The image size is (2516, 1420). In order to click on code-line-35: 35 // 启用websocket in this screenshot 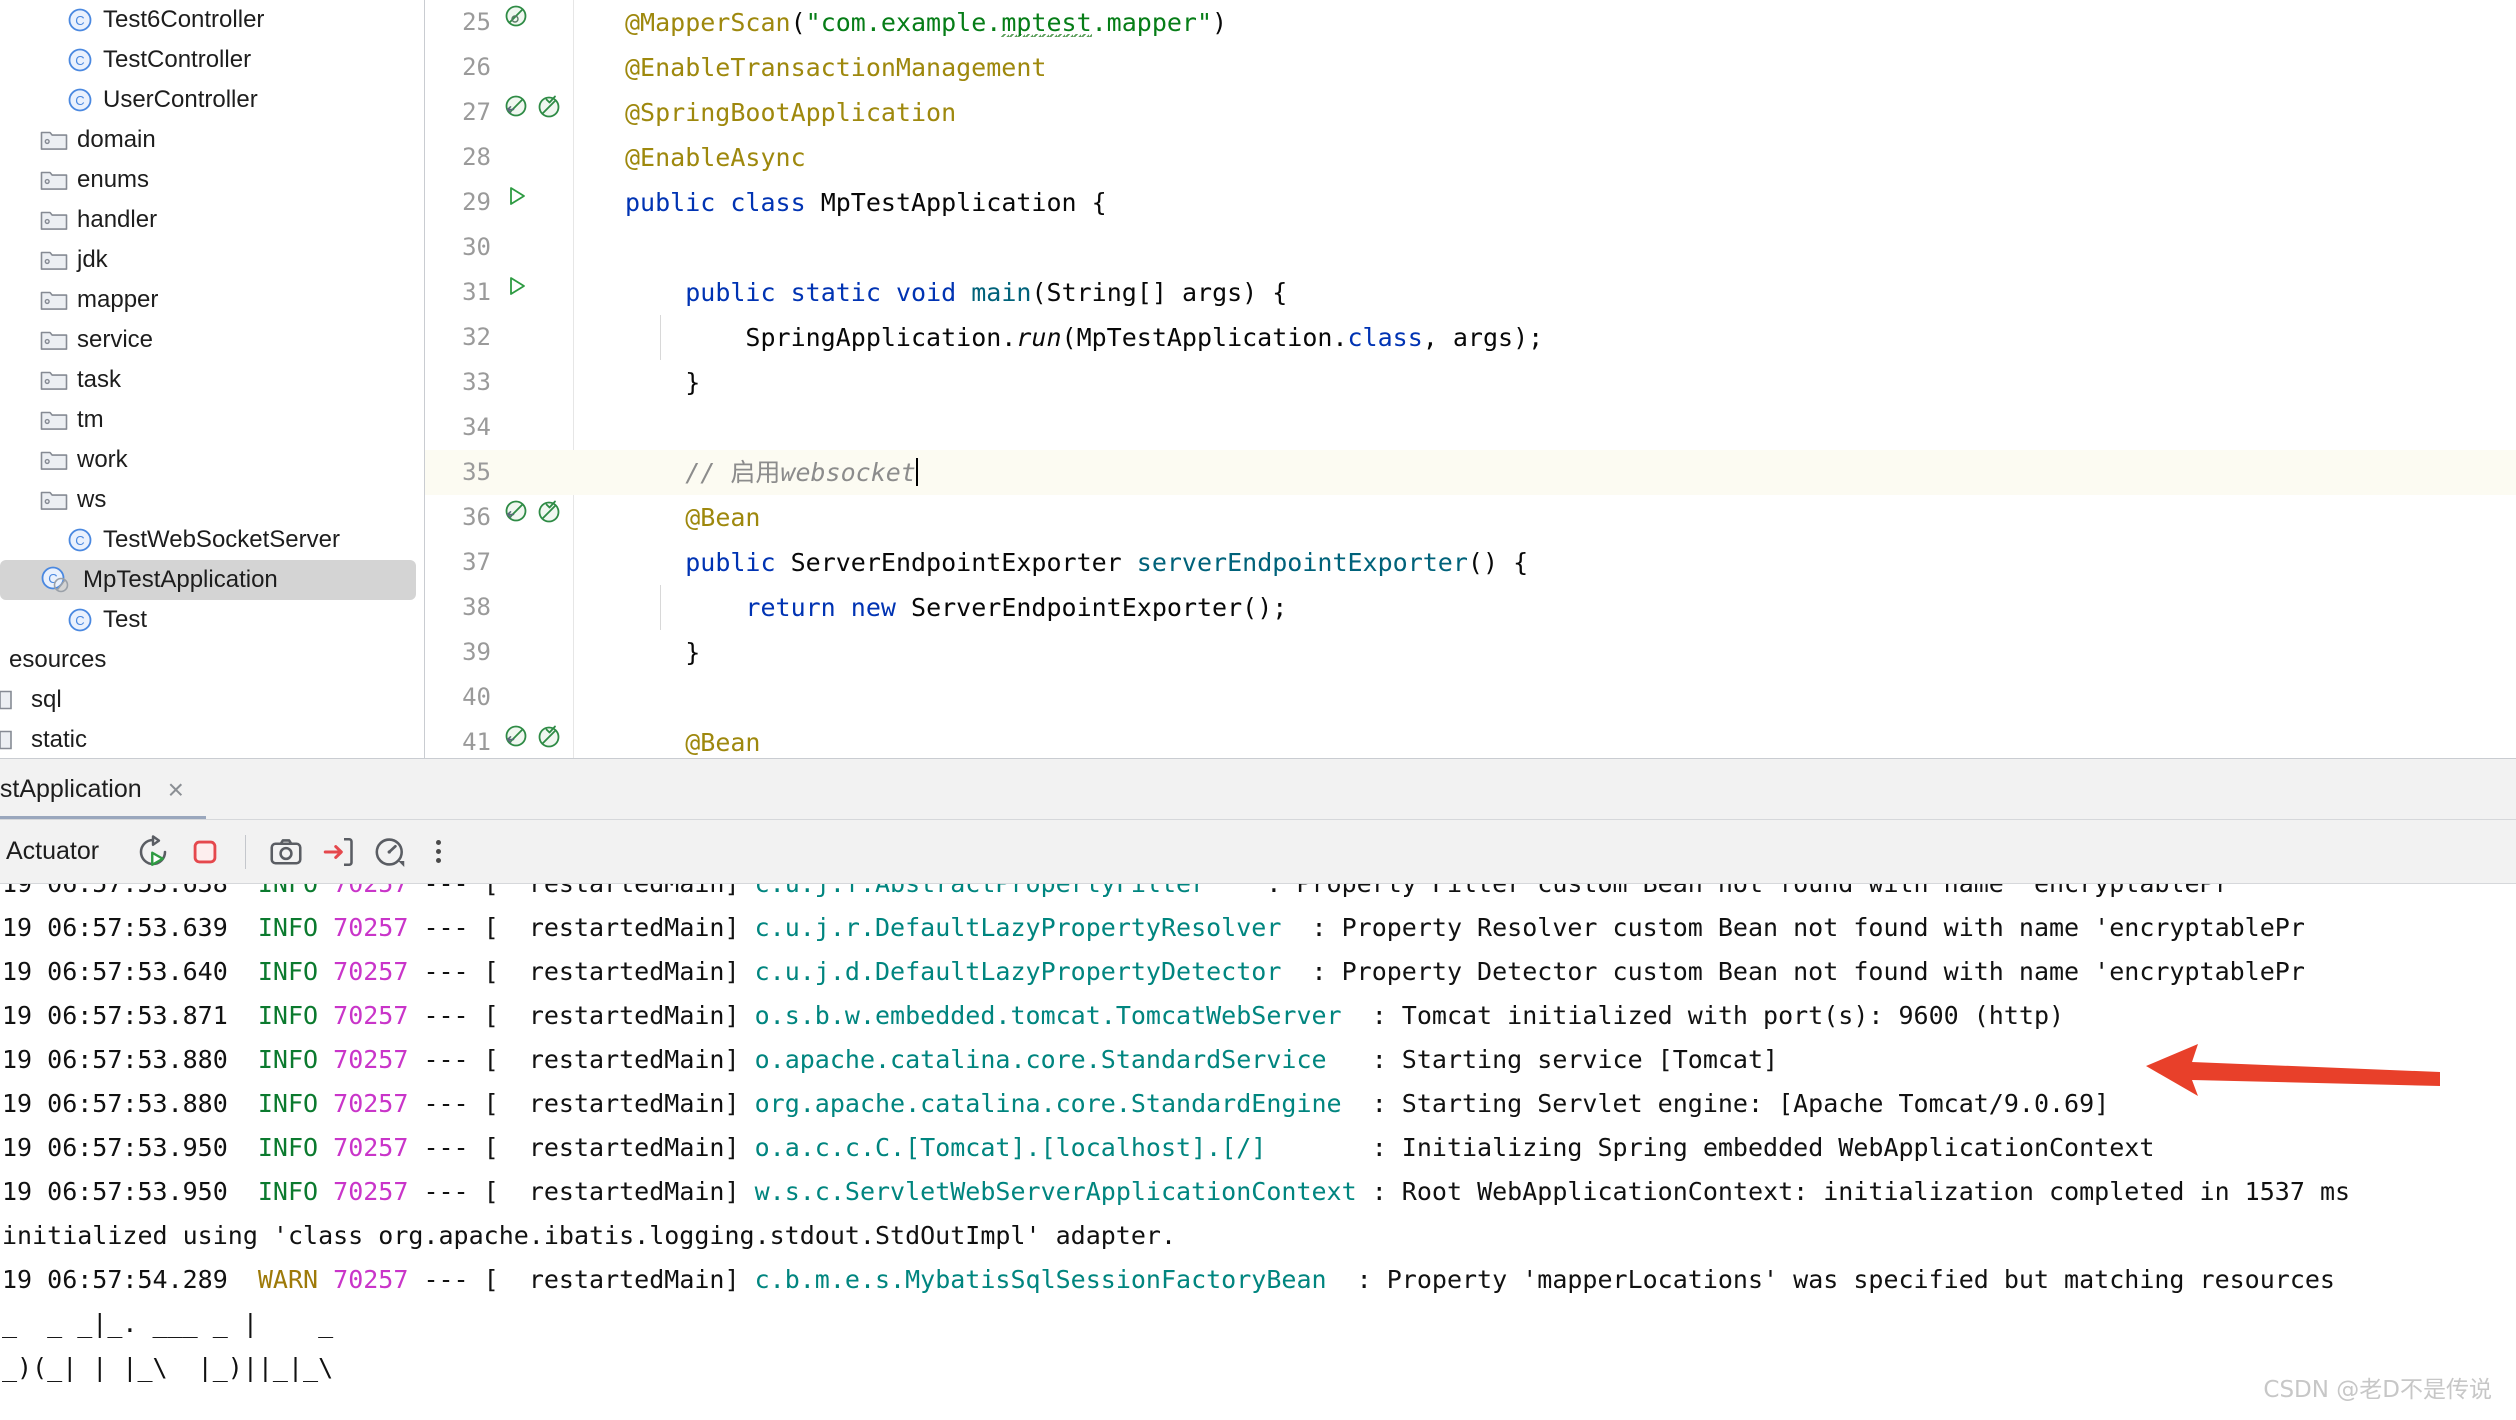, I will do `click(1470, 472)`.